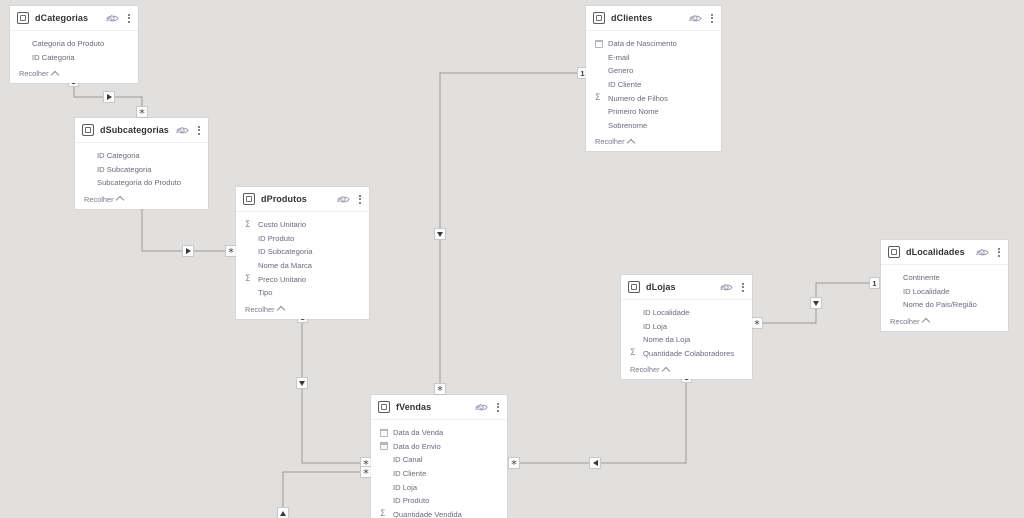 The height and width of the screenshot is (518, 1024). Describe the element at coordinates (653, 18) in the screenshot. I see `table-header: dClientes` at that location.